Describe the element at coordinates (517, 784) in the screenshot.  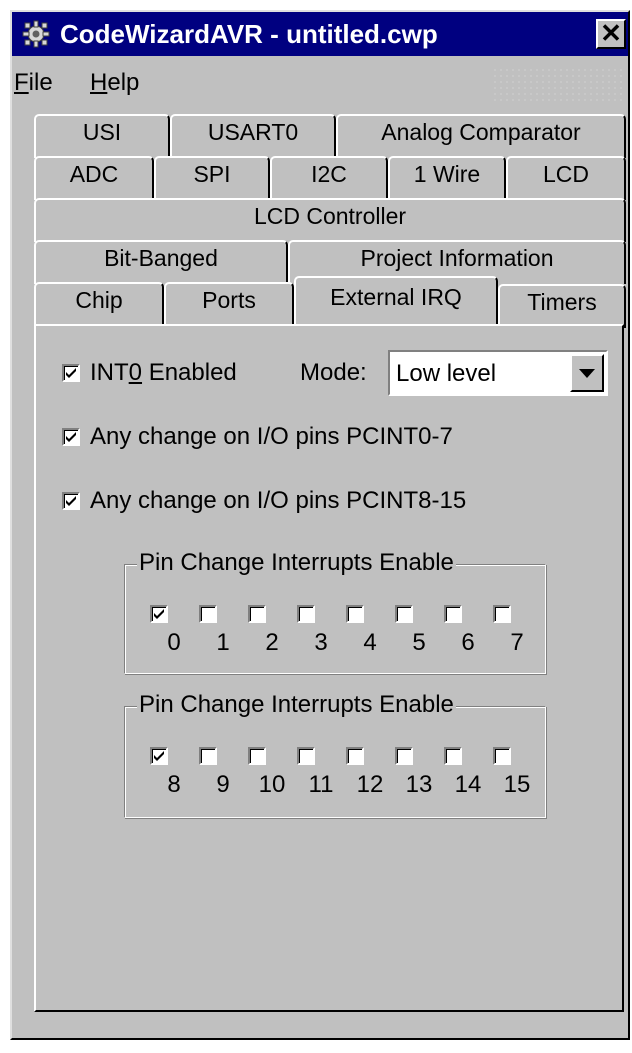
I see `pin-number: 15` at that location.